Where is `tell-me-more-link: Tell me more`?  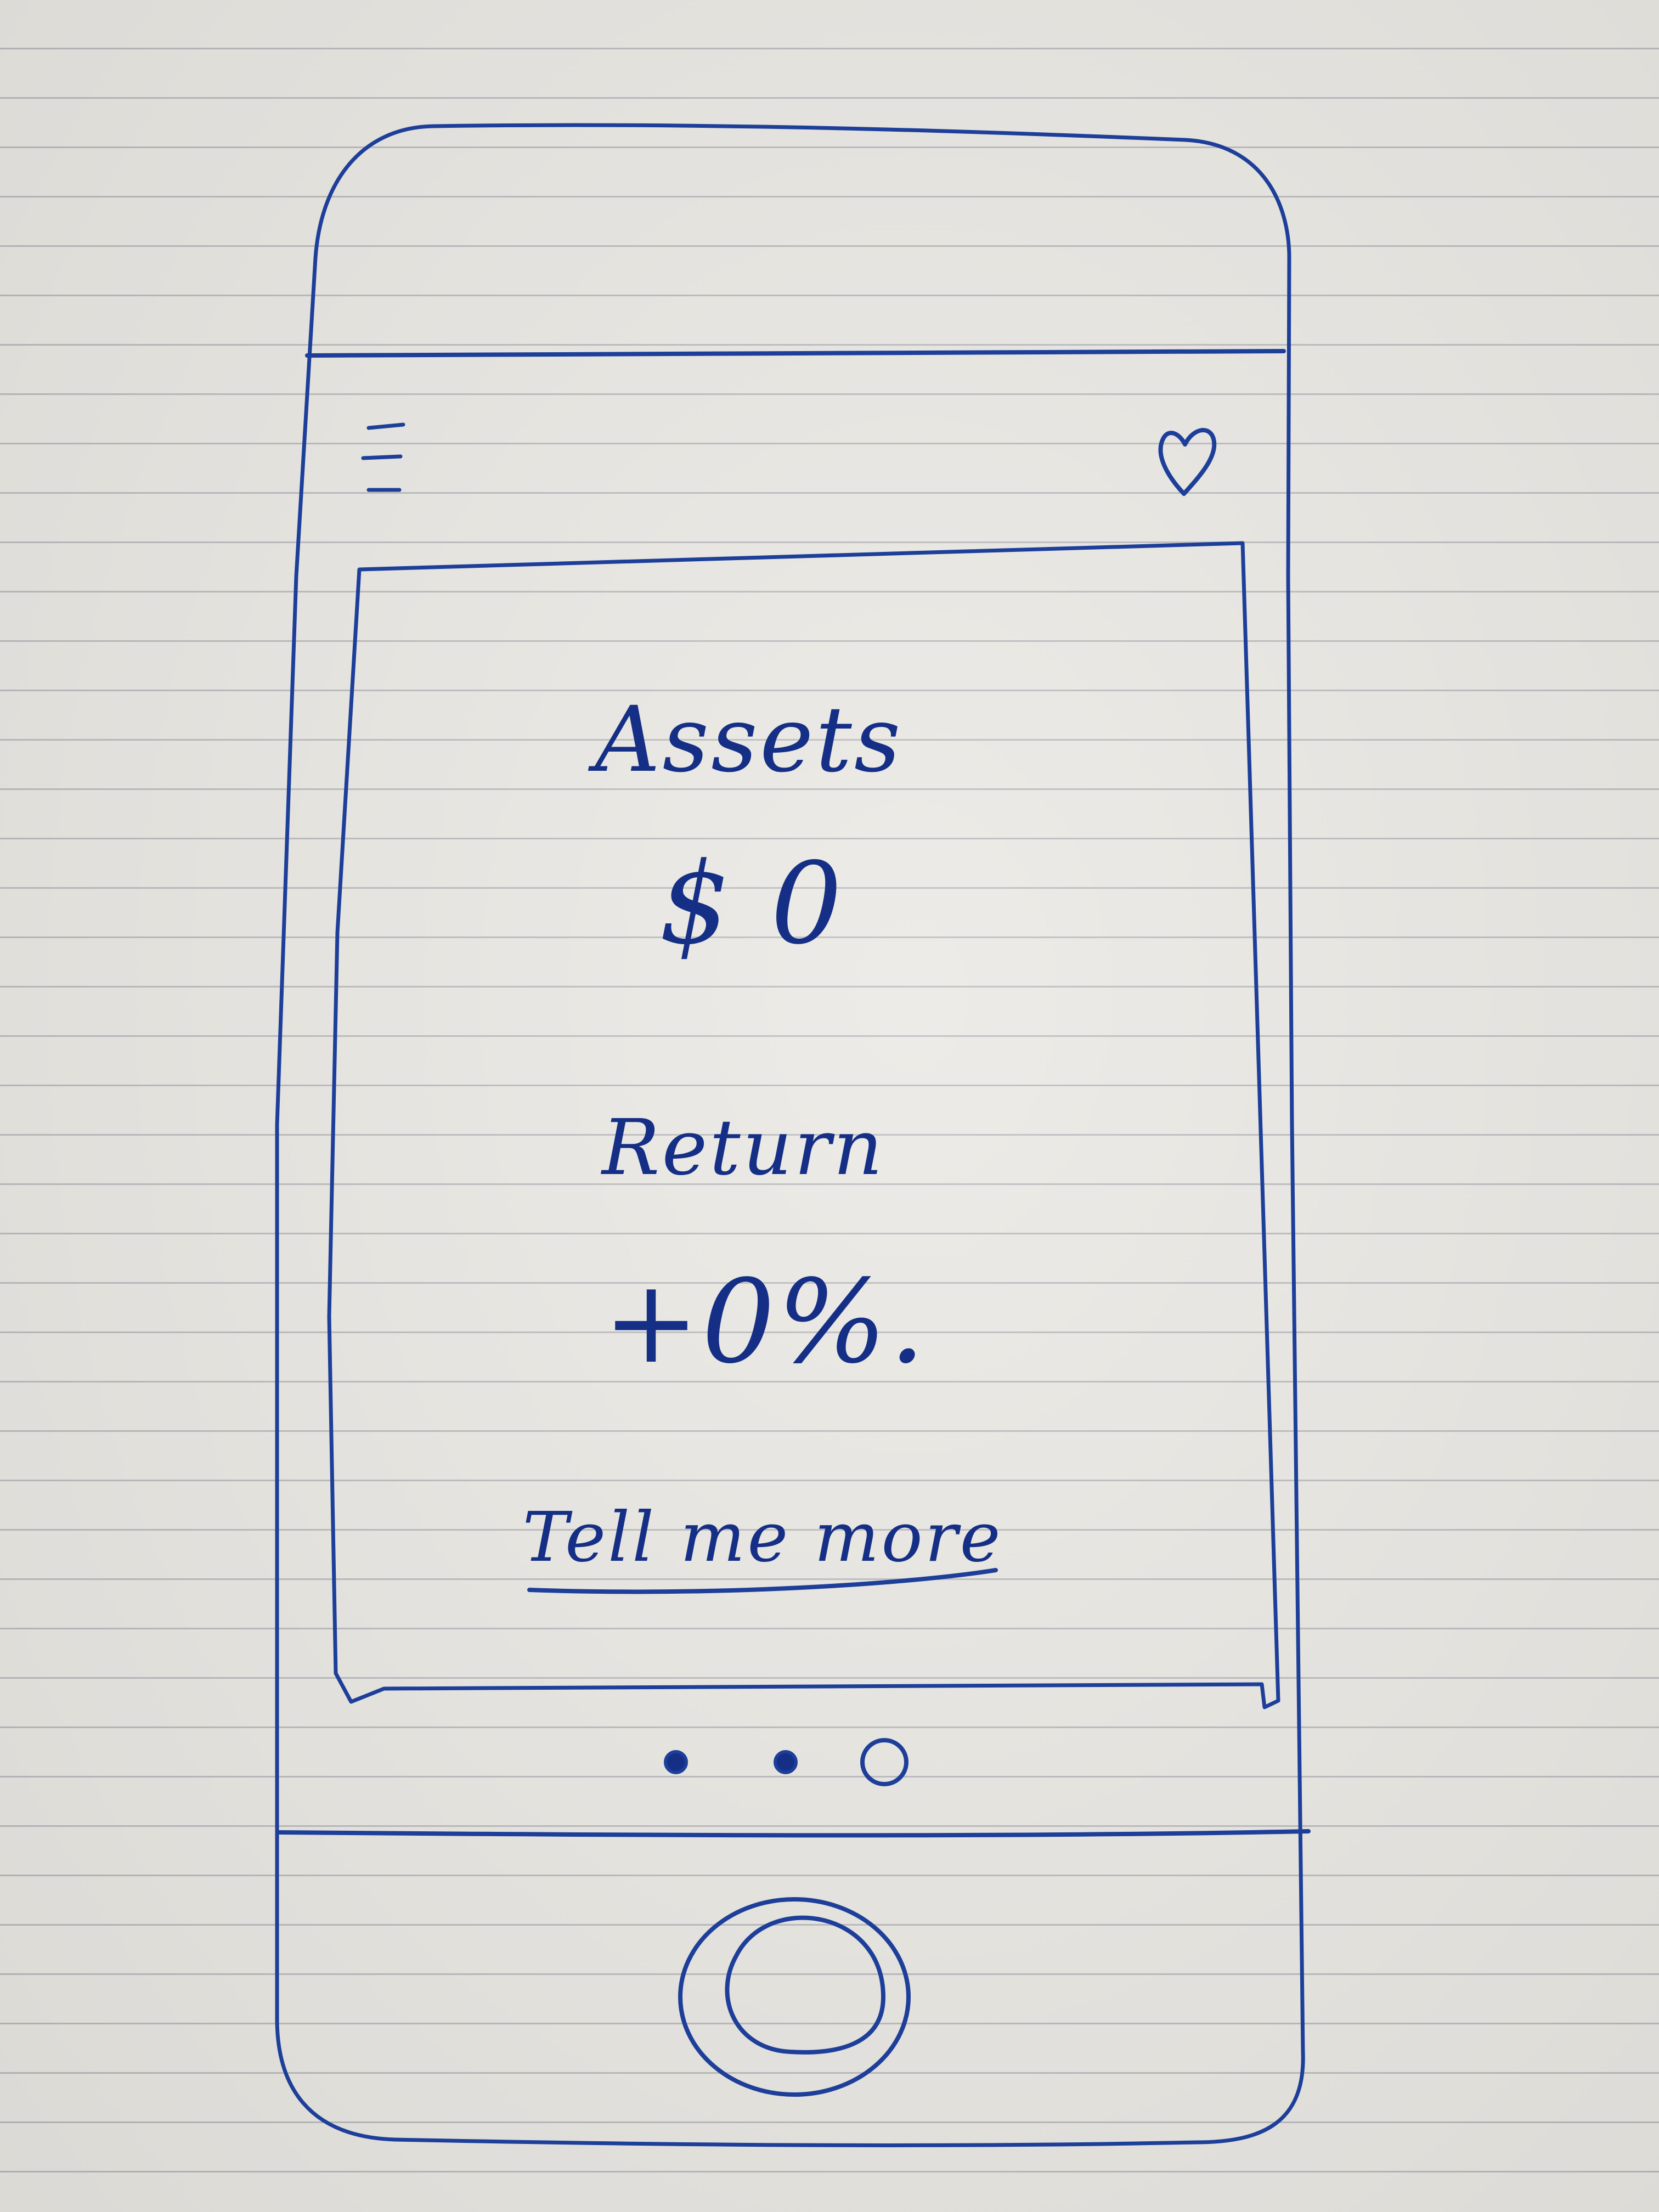 tell-me-more-link: Tell me more is located at coordinates (762, 1546).